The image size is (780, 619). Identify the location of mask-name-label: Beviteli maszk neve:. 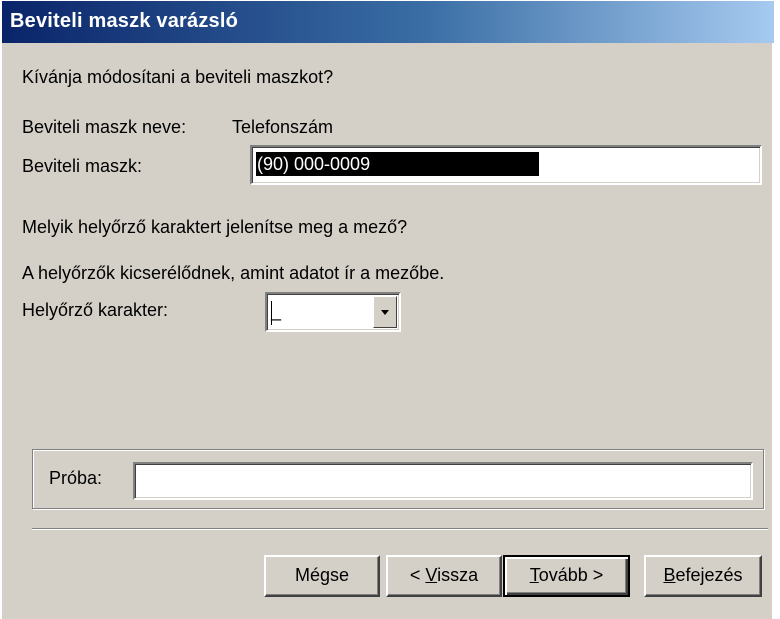
(104, 127).